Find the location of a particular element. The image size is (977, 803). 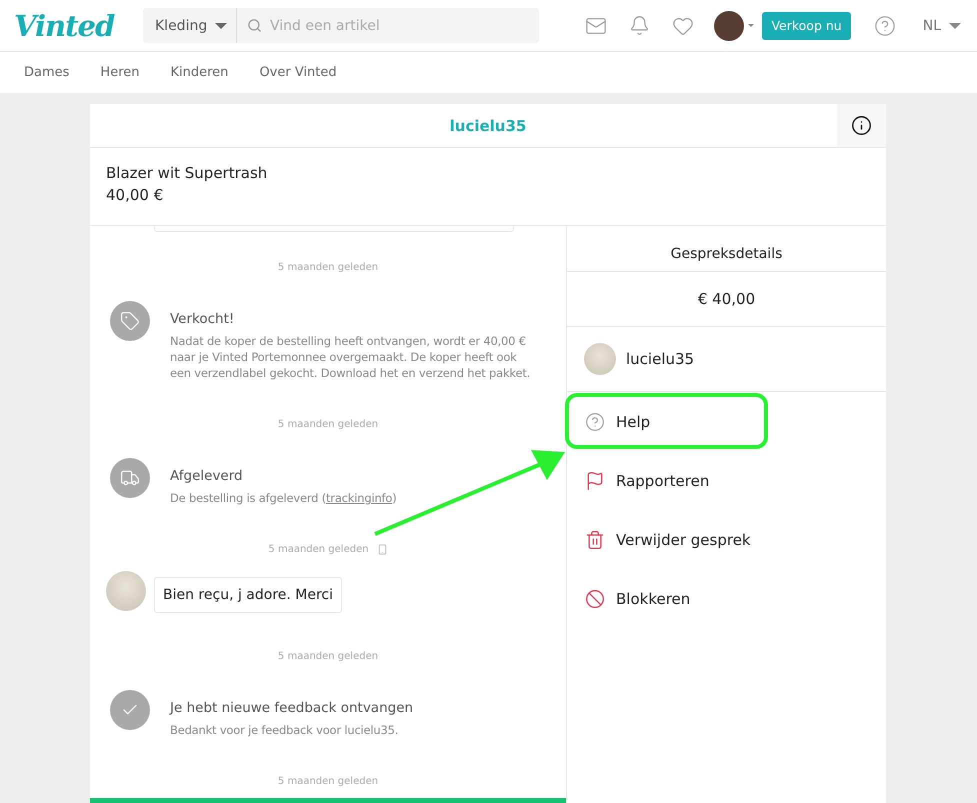

nav-link: Kinderen is located at coordinates (199, 72).